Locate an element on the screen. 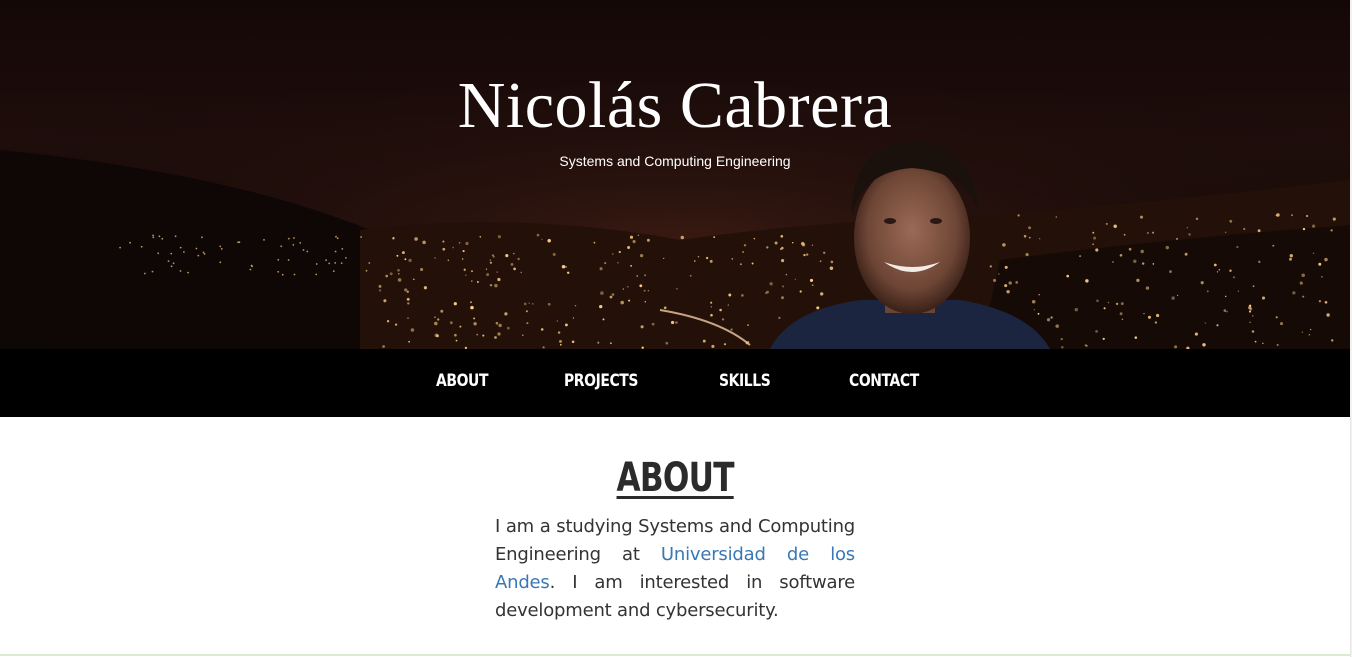 The height and width of the screenshot is (657, 1352). nav-link-about: ABOUT is located at coordinates (462, 381).